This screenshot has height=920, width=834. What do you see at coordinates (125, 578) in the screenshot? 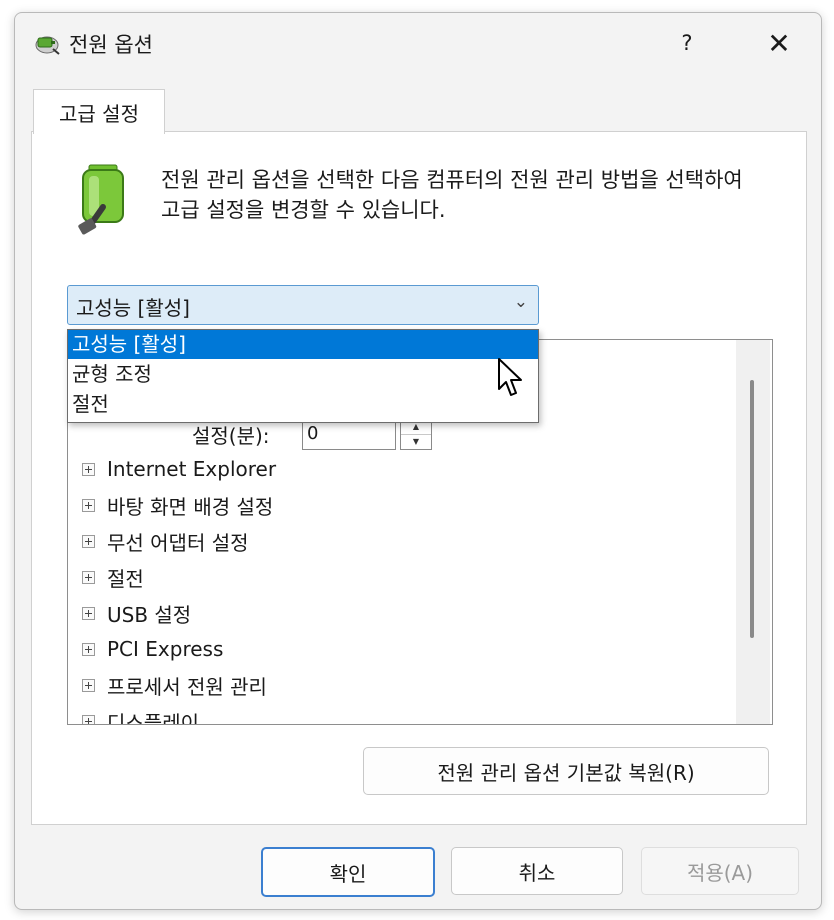
I see `tree-item-label: 절전` at bounding box center [125, 578].